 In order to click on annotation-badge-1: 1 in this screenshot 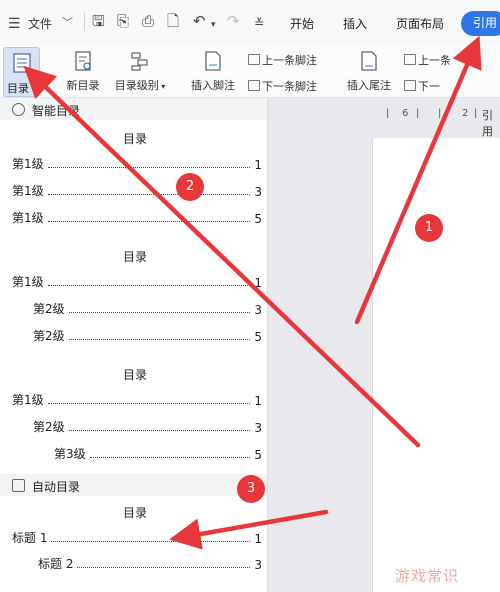, I will do `click(429, 228)`.